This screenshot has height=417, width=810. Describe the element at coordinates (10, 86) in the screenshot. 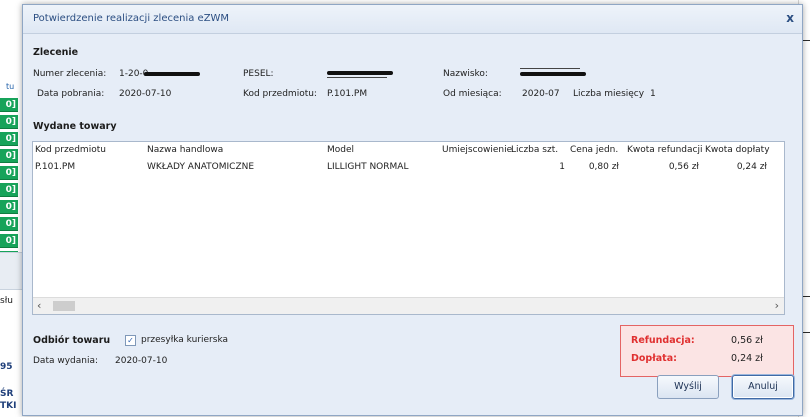

I see `background-tab-label: tu` at that location.